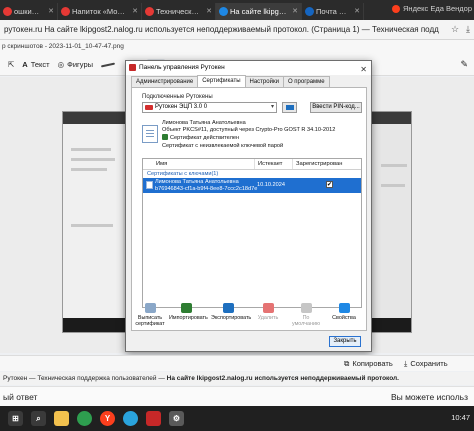 The image size is (474, 431). What do you see at coordinates (177, 97) in the screenshot?
I see `connected-tokens-label: Подключенные Рутокены` at bounding box center [177, 97].